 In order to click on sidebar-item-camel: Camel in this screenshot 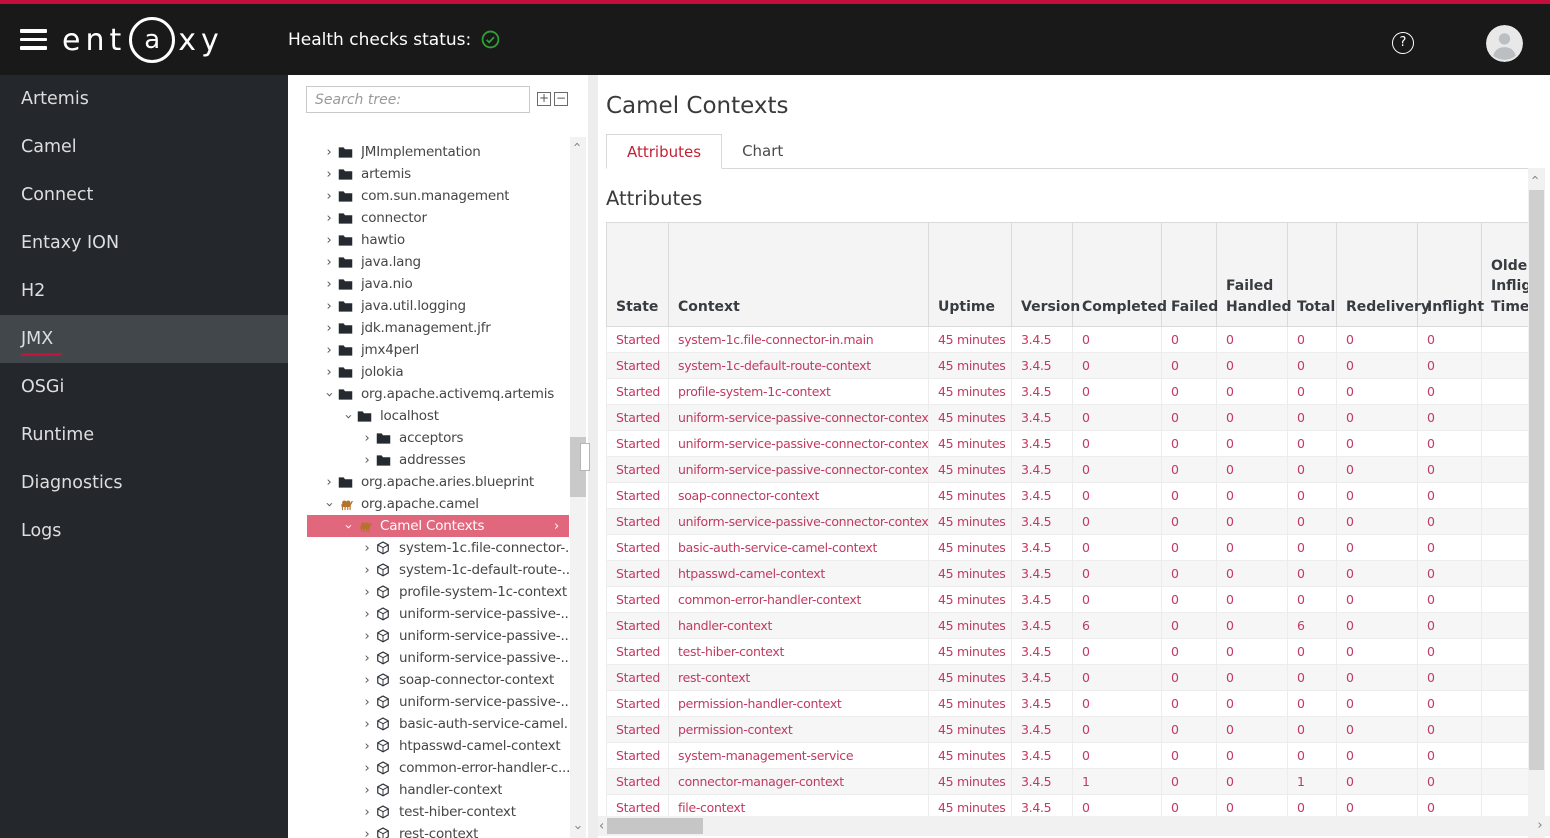, I will do `click(144, 147)`.